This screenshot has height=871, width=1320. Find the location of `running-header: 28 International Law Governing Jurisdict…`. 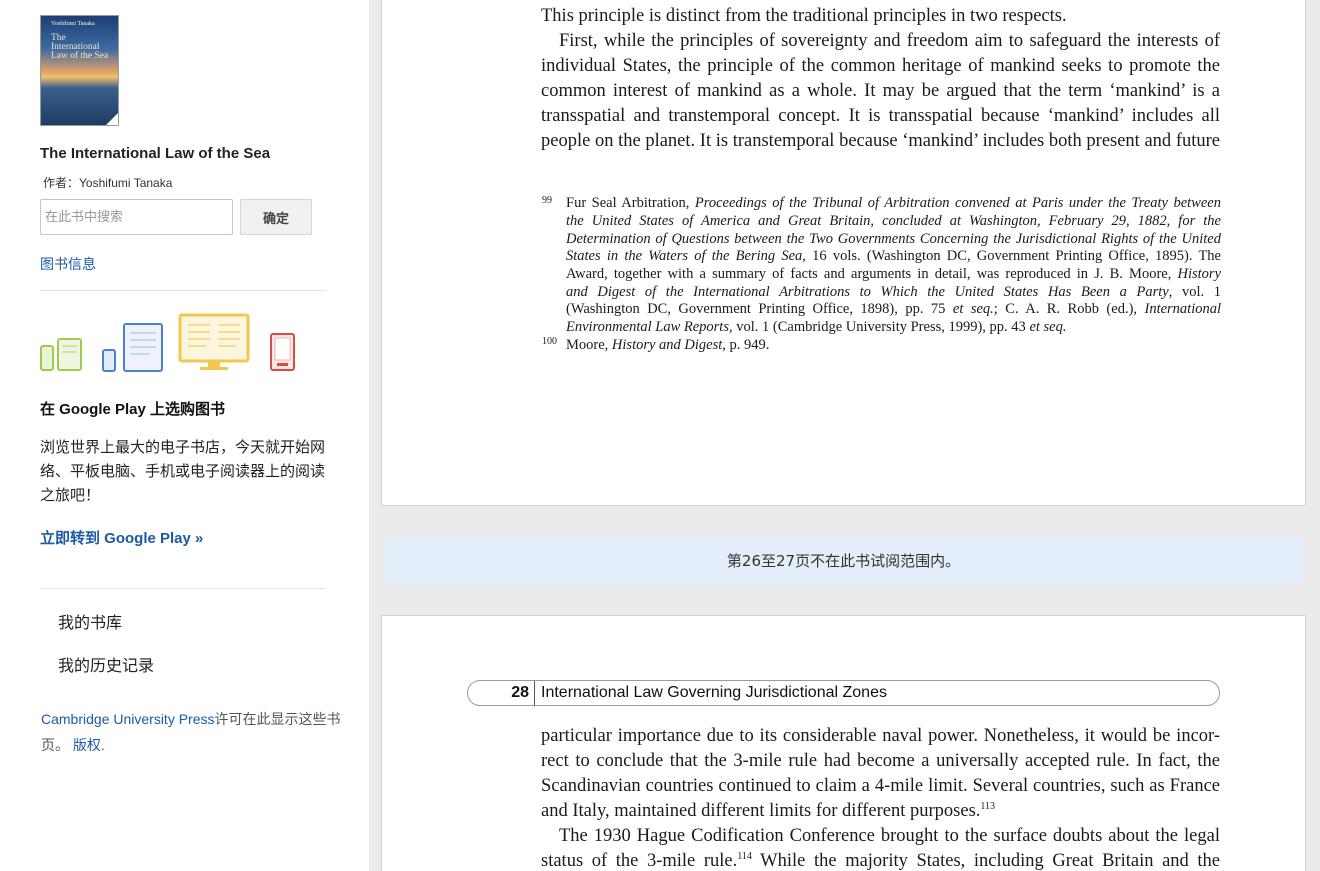

running-header: 28 International Law Governing Jurisdict… is located at coordinates (843, 693).